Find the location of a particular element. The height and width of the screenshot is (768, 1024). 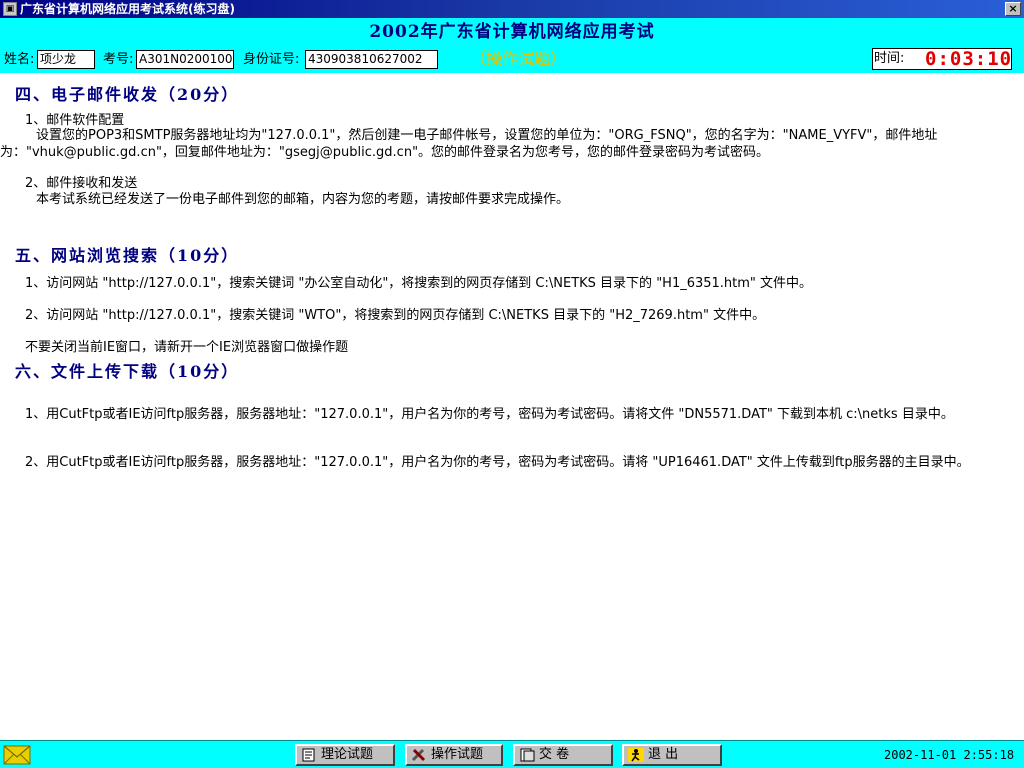

submit-paper-icon is located at coordinates (527, 754).